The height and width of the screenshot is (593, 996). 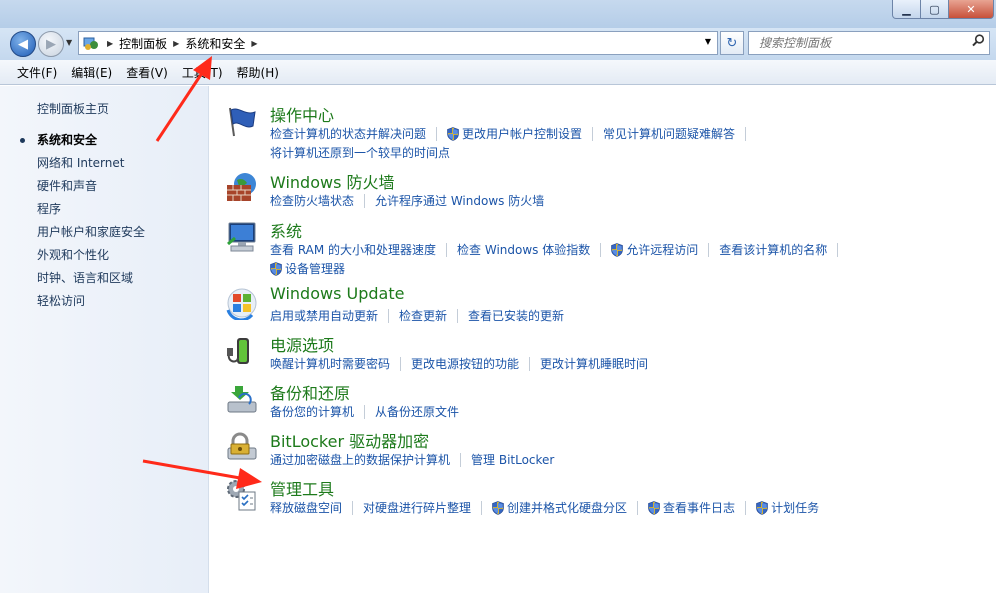 I want to click on category-title: 管理工具, so click(x=302, y=488).